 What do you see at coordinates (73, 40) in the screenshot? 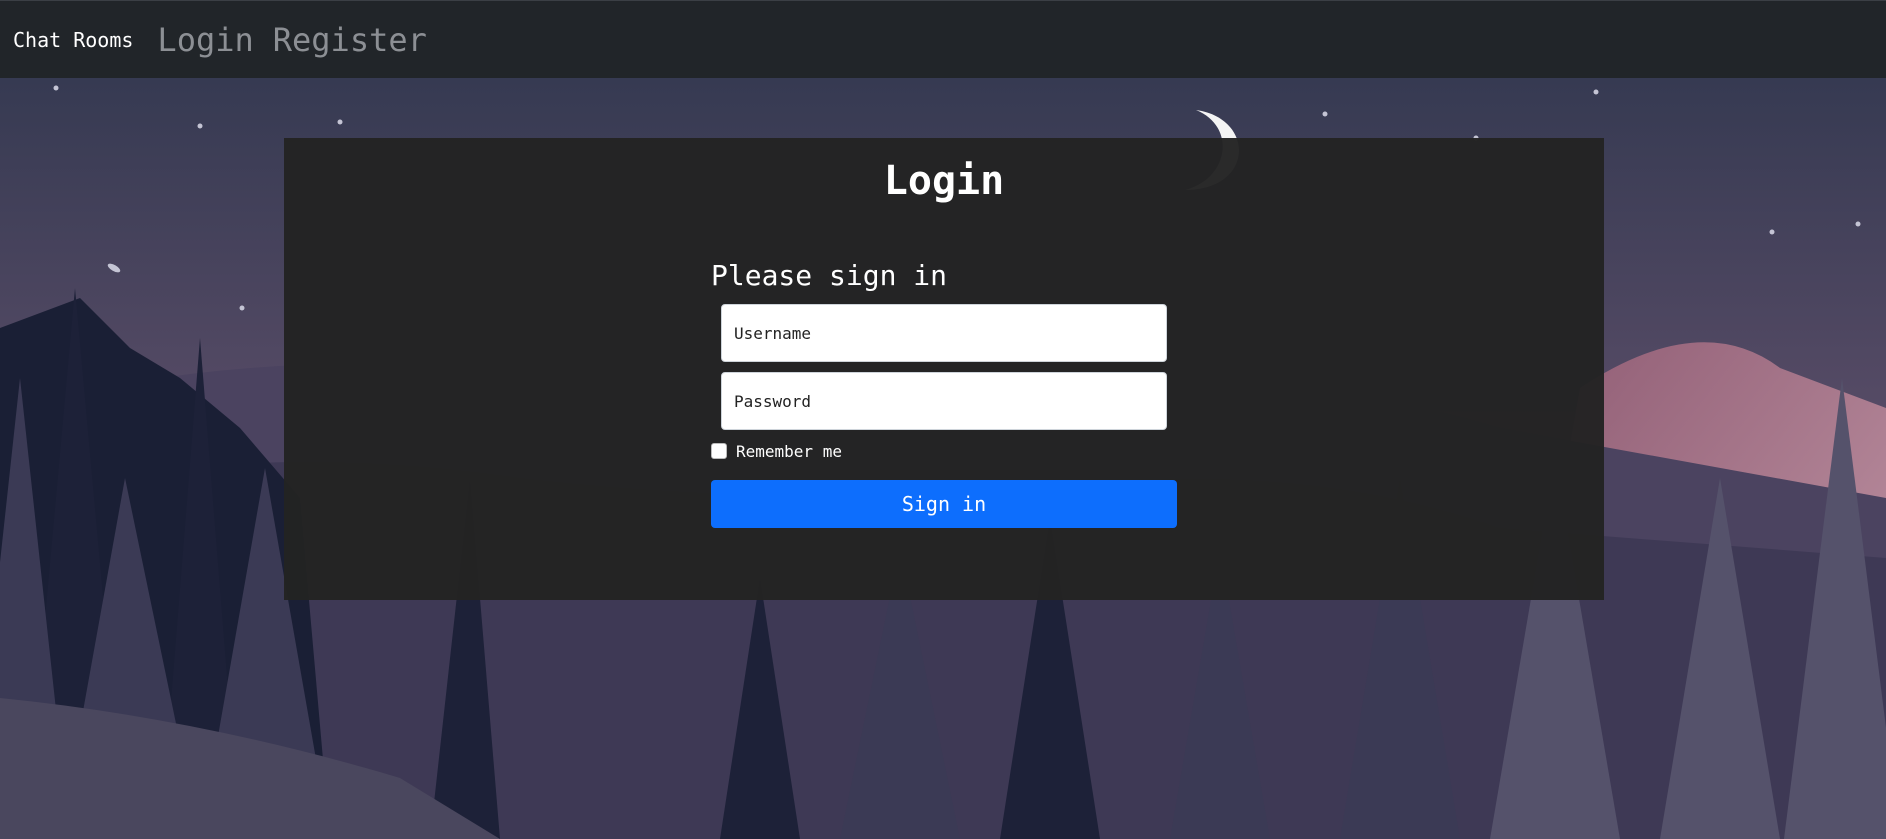
I see `brand-link: Chat Rooms` at bounding box center [73, 40].